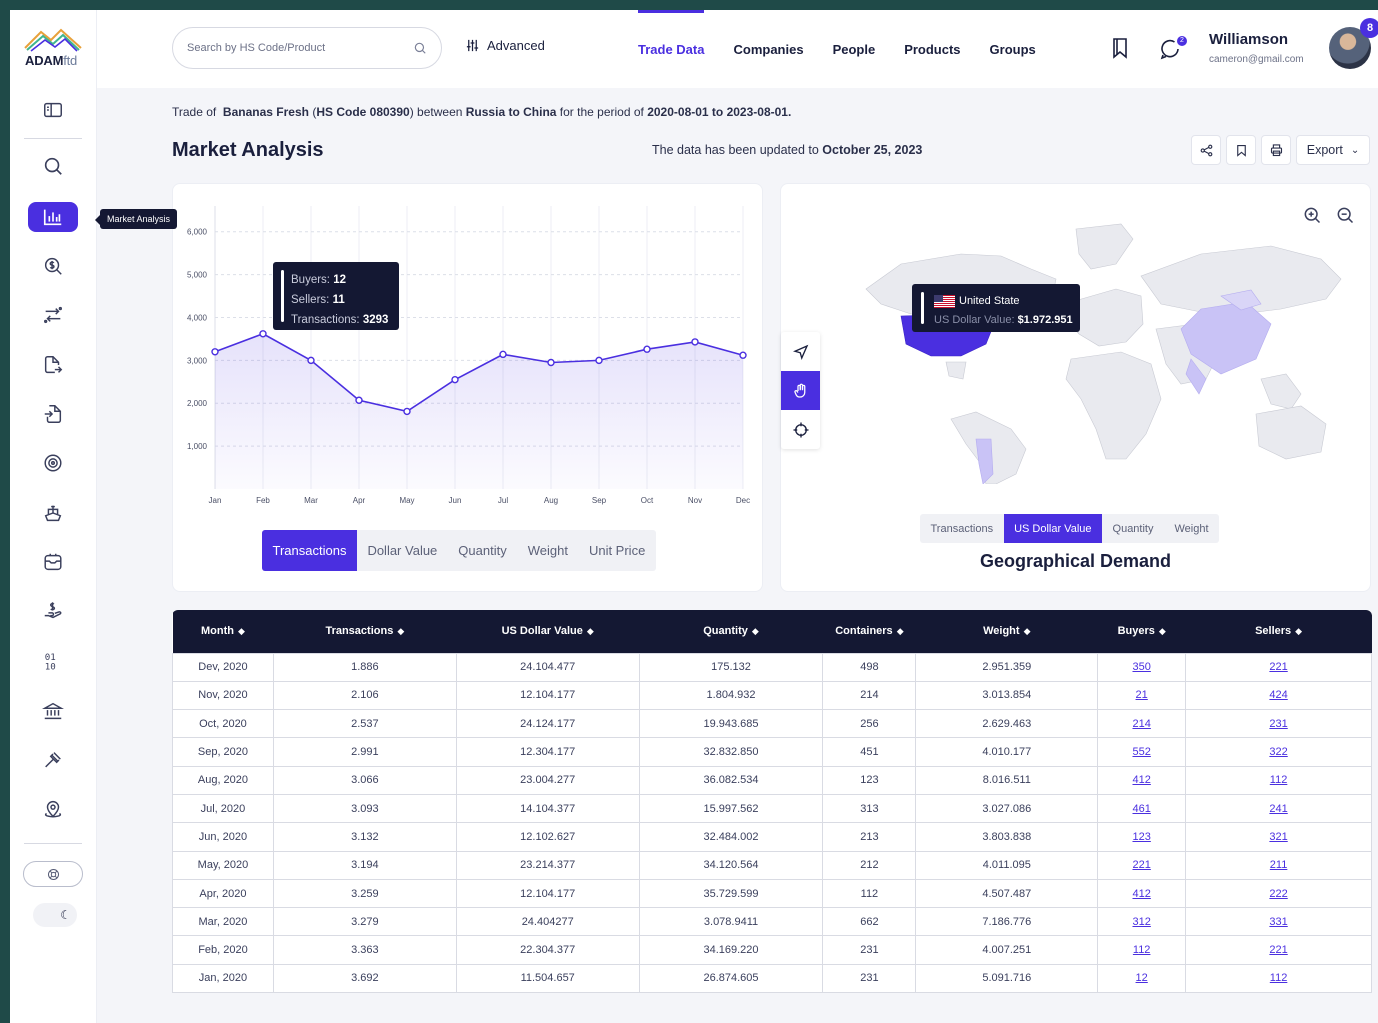 Image resolution: width=1378 pixels, height=1023 pixels. Describe the element at coordinates (647, 349) in the screenshot. I see `data-point-oct` at that location.